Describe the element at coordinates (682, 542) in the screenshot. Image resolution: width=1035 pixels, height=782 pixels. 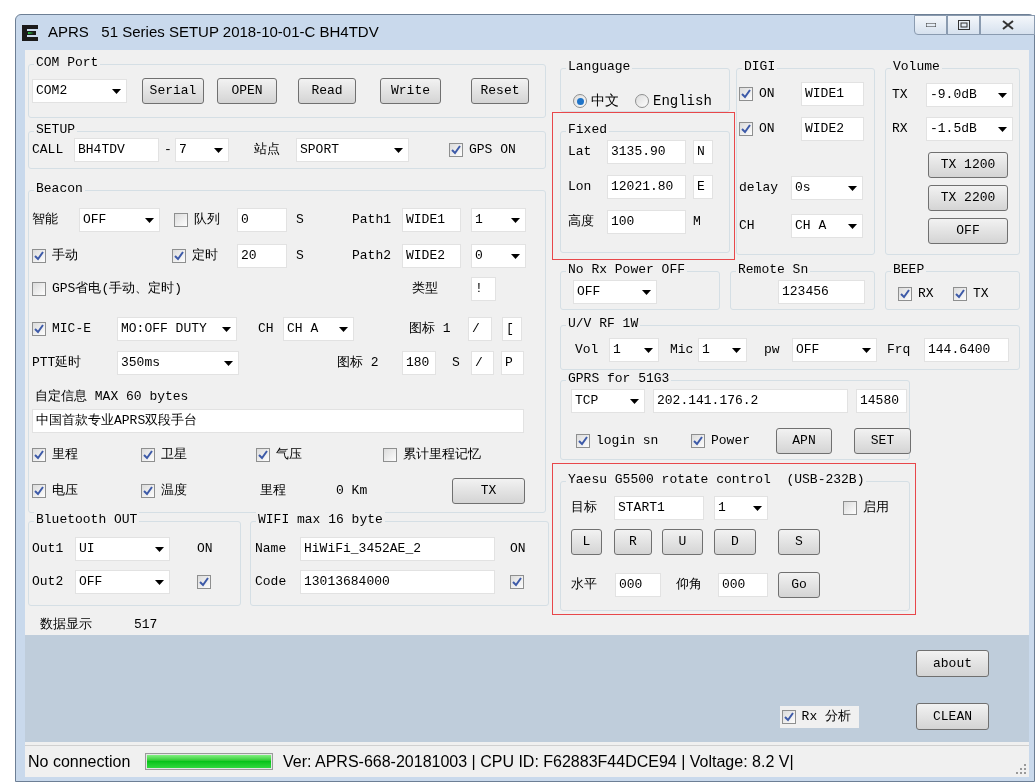
I see `button: U` at that location.